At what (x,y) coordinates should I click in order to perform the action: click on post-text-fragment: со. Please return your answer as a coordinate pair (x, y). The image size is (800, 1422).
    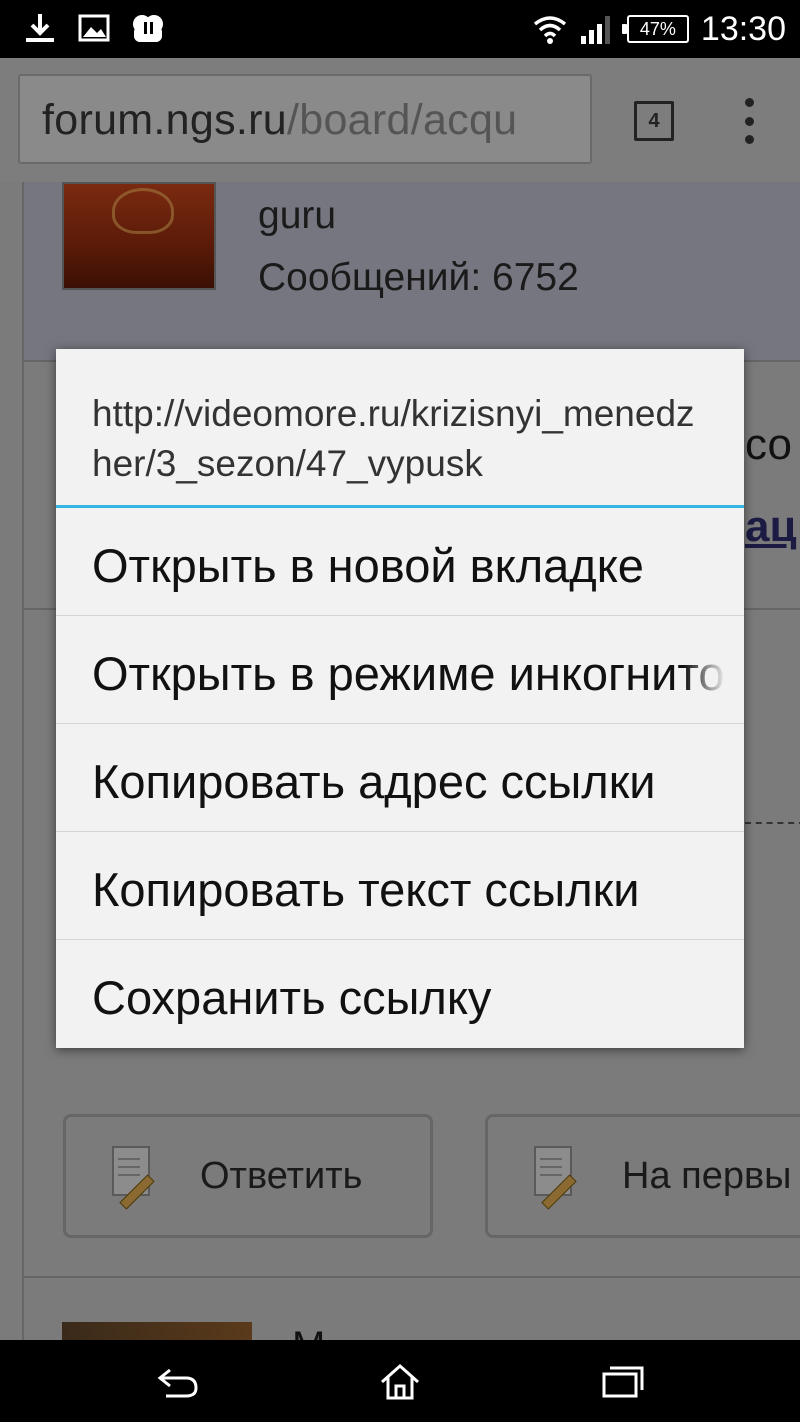
    Looking at the image, I should click on (768, 444).